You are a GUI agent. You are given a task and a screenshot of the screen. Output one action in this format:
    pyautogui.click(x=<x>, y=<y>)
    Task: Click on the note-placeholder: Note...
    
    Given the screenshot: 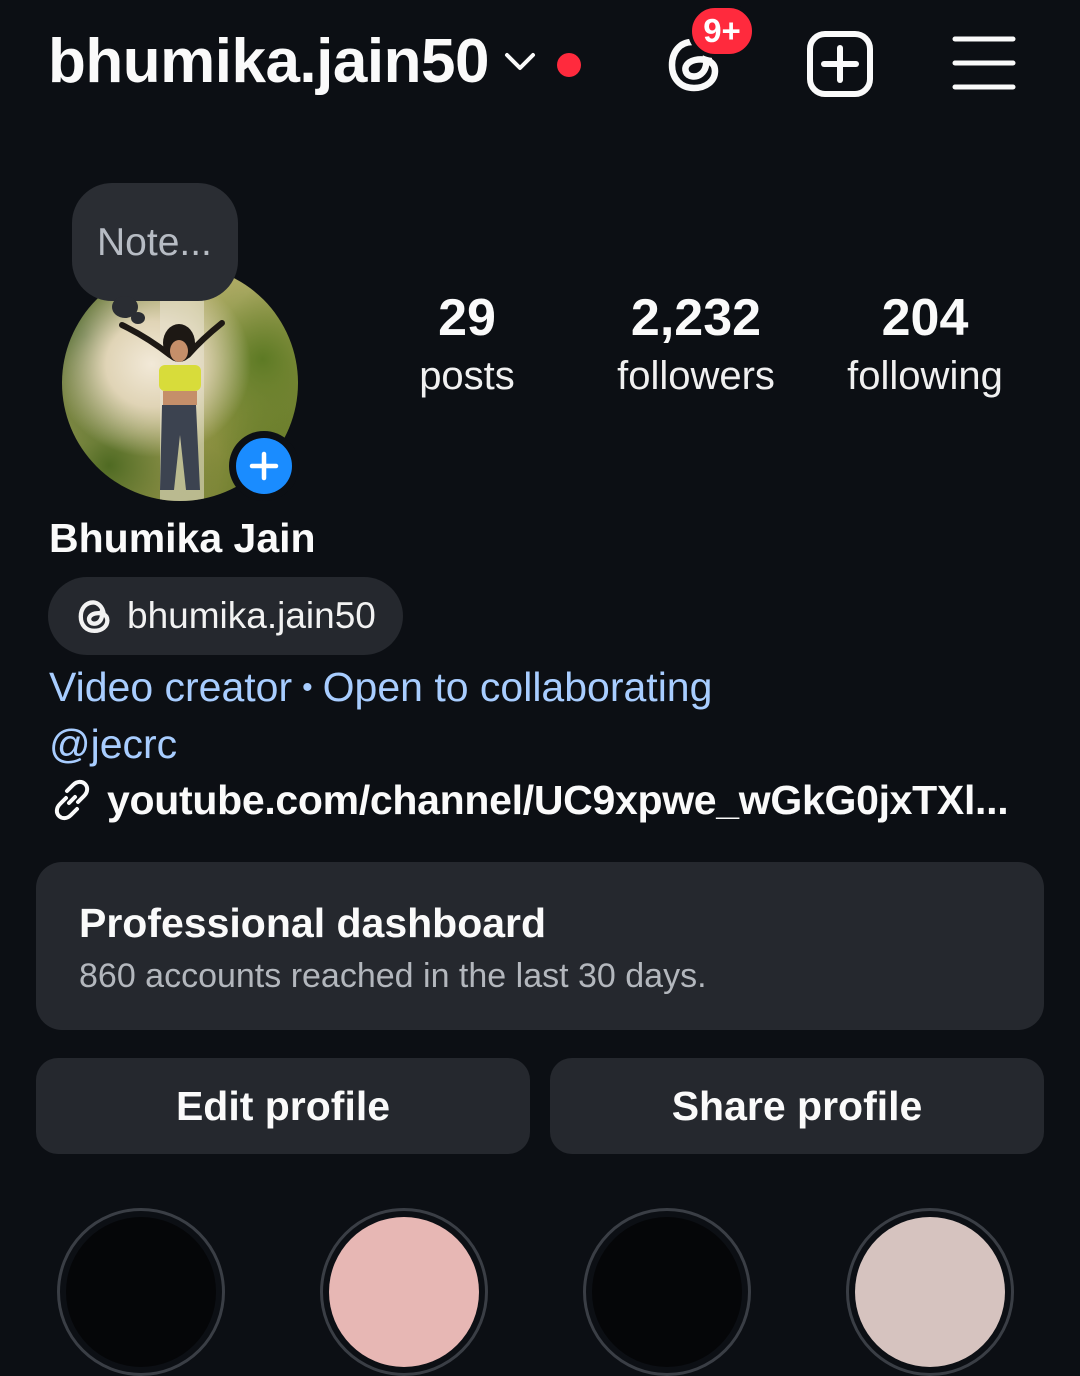 What is the action you would take?
    pyautogui.click(x=154, y=243)
    